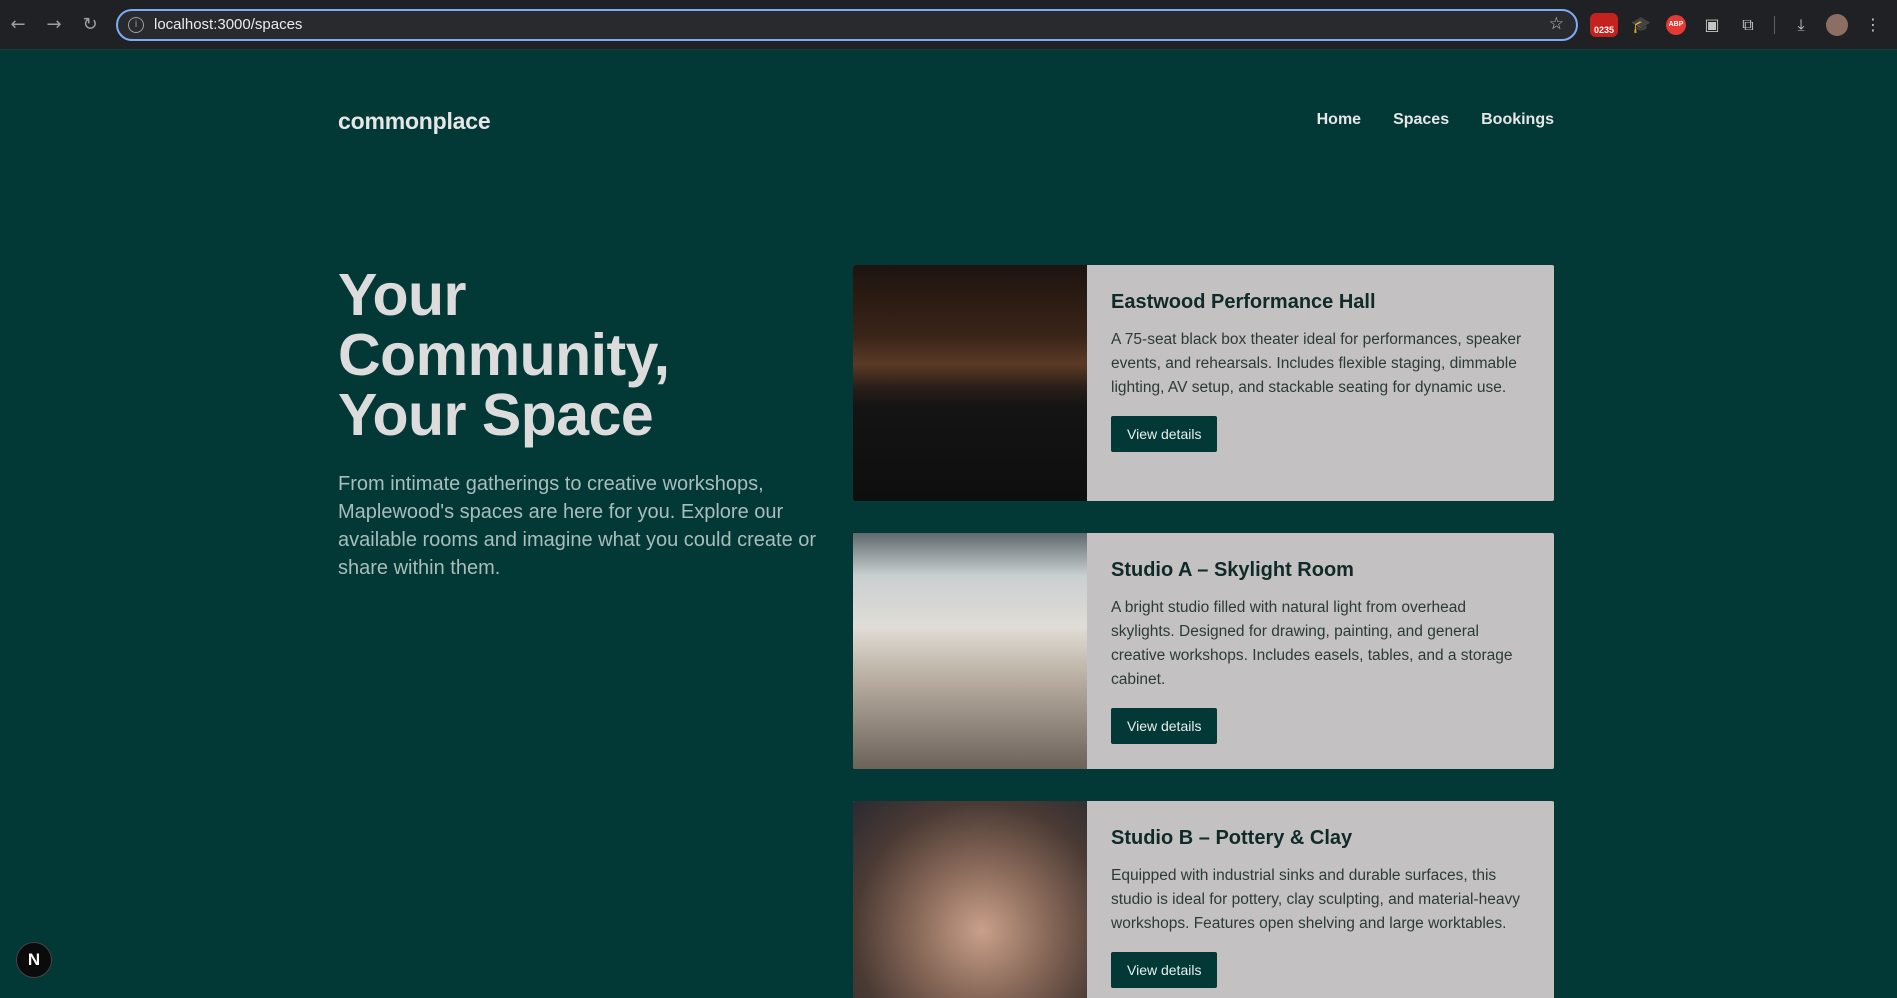  Describe the element at coordinates (1774, 25) in the screenshot. I see `toolbar-divider` at that location.